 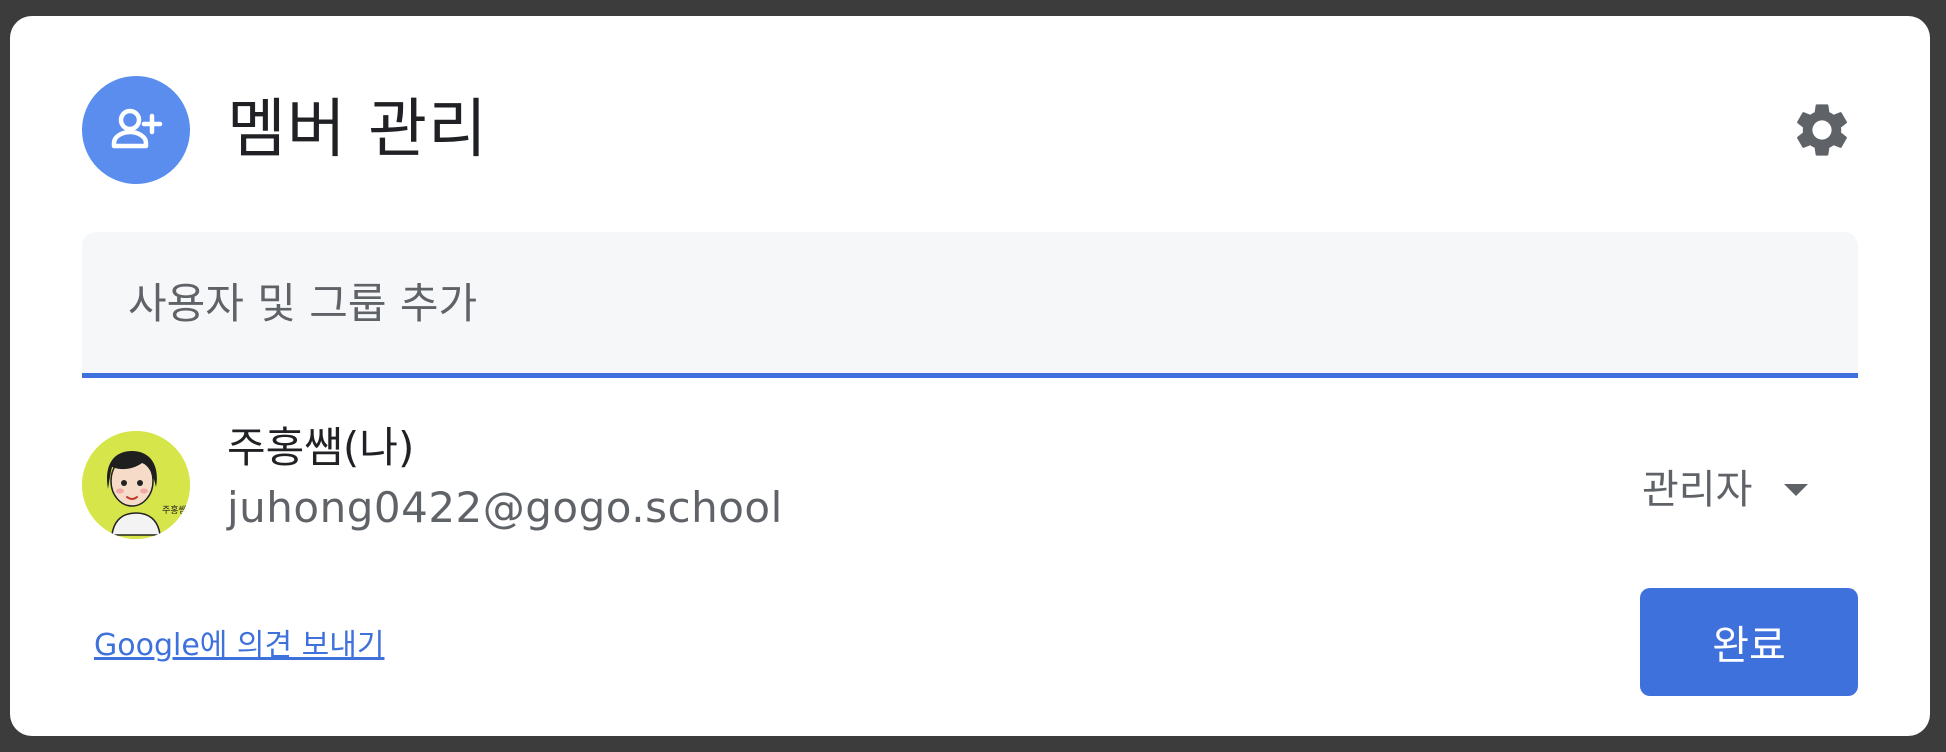 I want to click on add-users-groups-input, so click(x=968, y=303).